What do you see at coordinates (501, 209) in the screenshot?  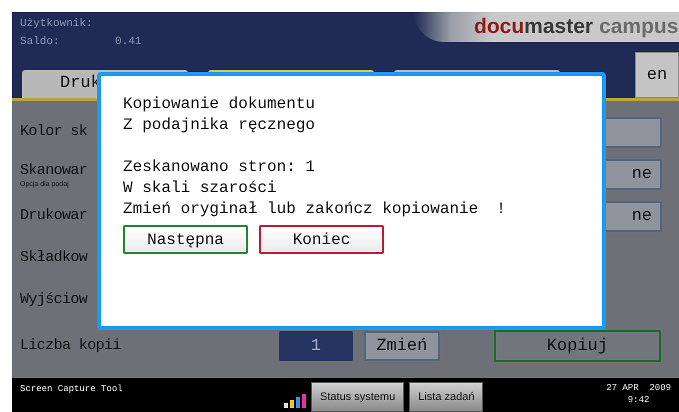 I see `alert-mark: !` at bounding box center [501, 209].